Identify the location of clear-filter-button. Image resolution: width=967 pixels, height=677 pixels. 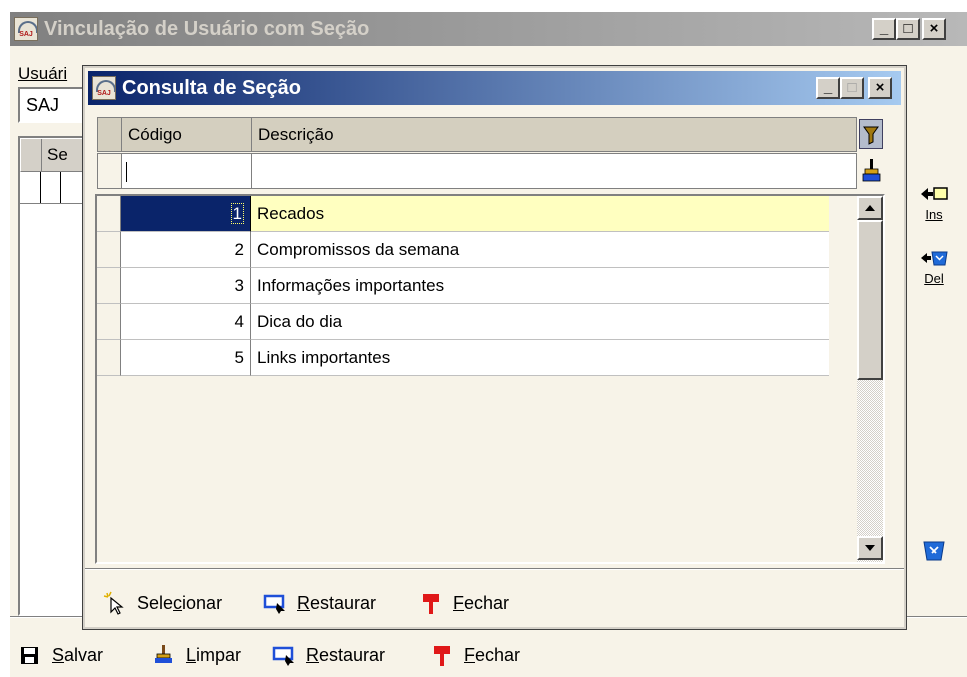
(872, 171).